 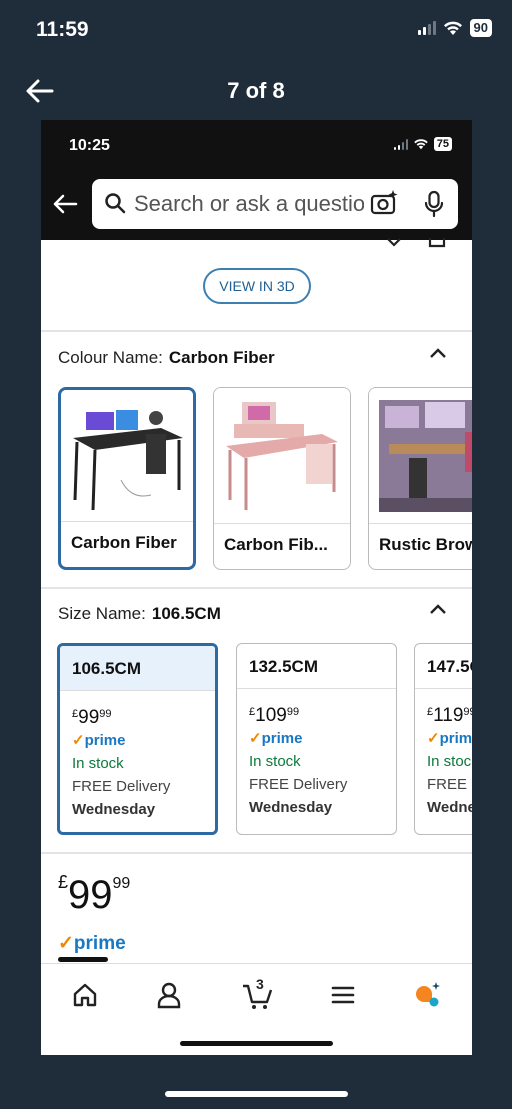 I want to click on device-home-indicator, so click(x=256, y=1094).